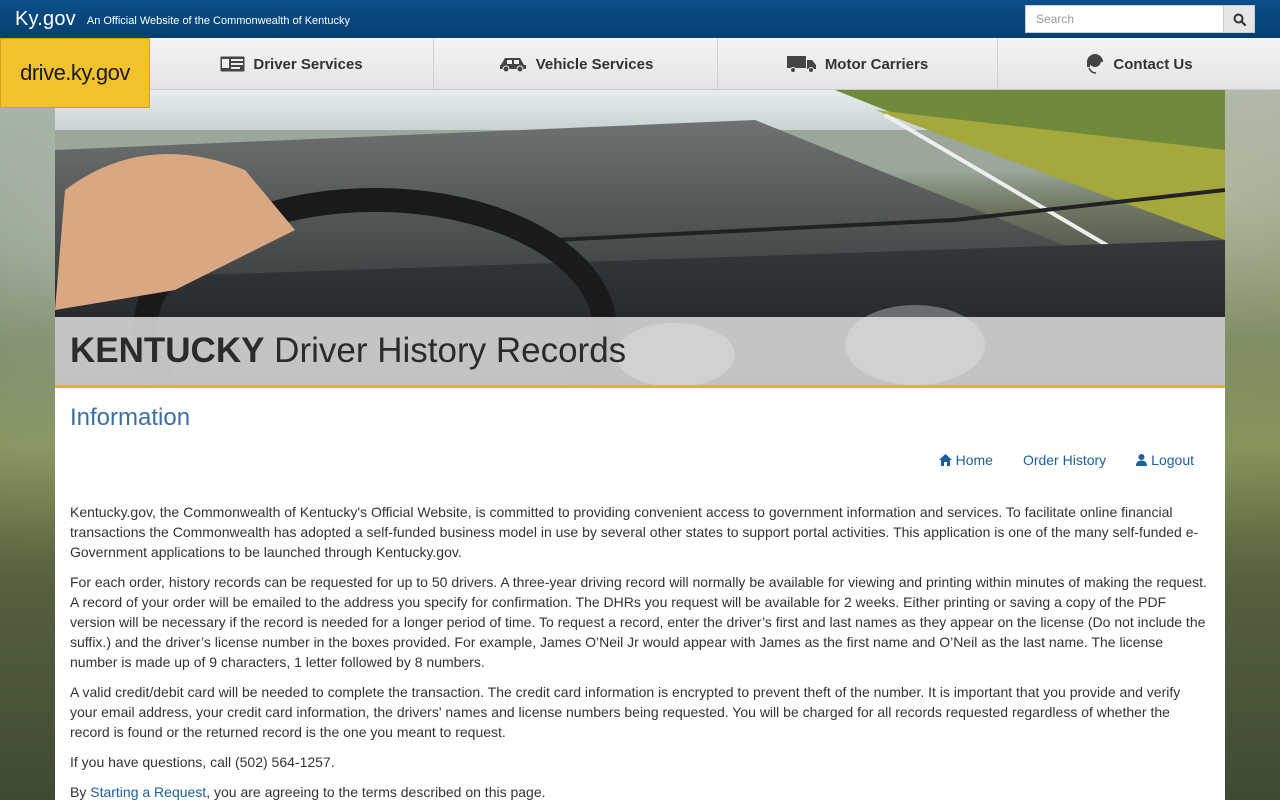  What do you see at coordinates (512, 65) in the screenshot?
I see `car-icon` at bounding box center [512, 65].